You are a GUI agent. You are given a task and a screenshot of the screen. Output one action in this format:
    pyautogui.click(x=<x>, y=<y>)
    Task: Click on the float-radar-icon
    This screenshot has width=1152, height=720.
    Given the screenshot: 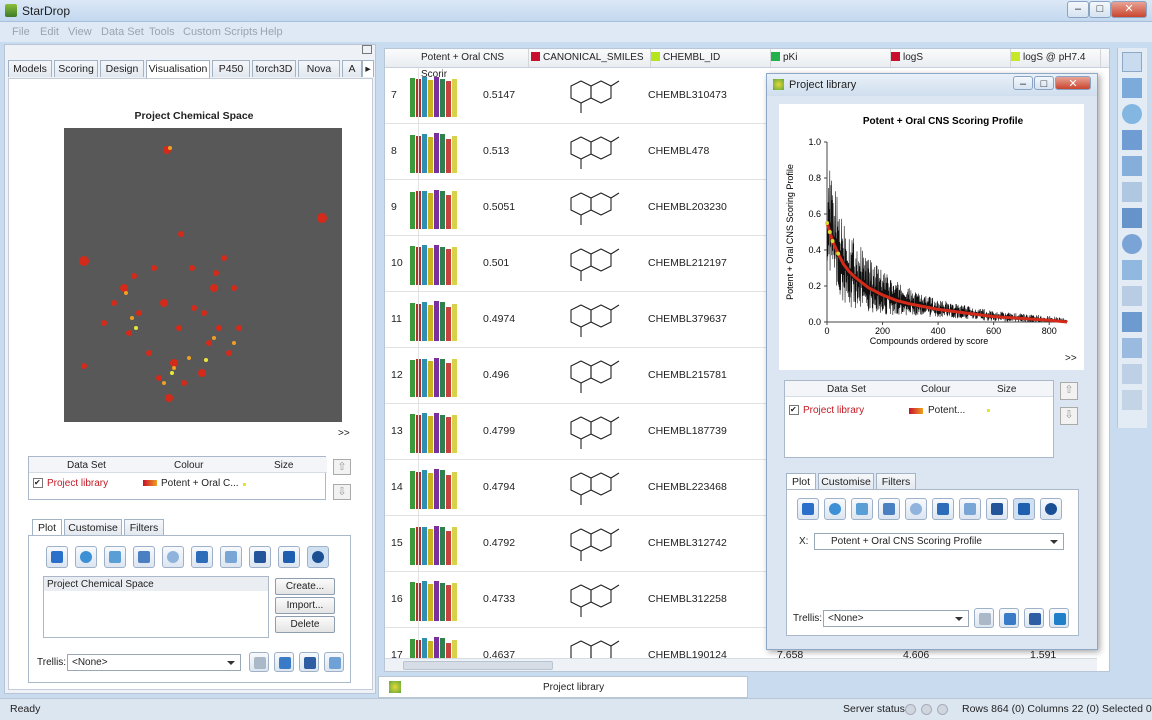 What is the action you would take?
    pyautogui.click(x=916, y=509)
    